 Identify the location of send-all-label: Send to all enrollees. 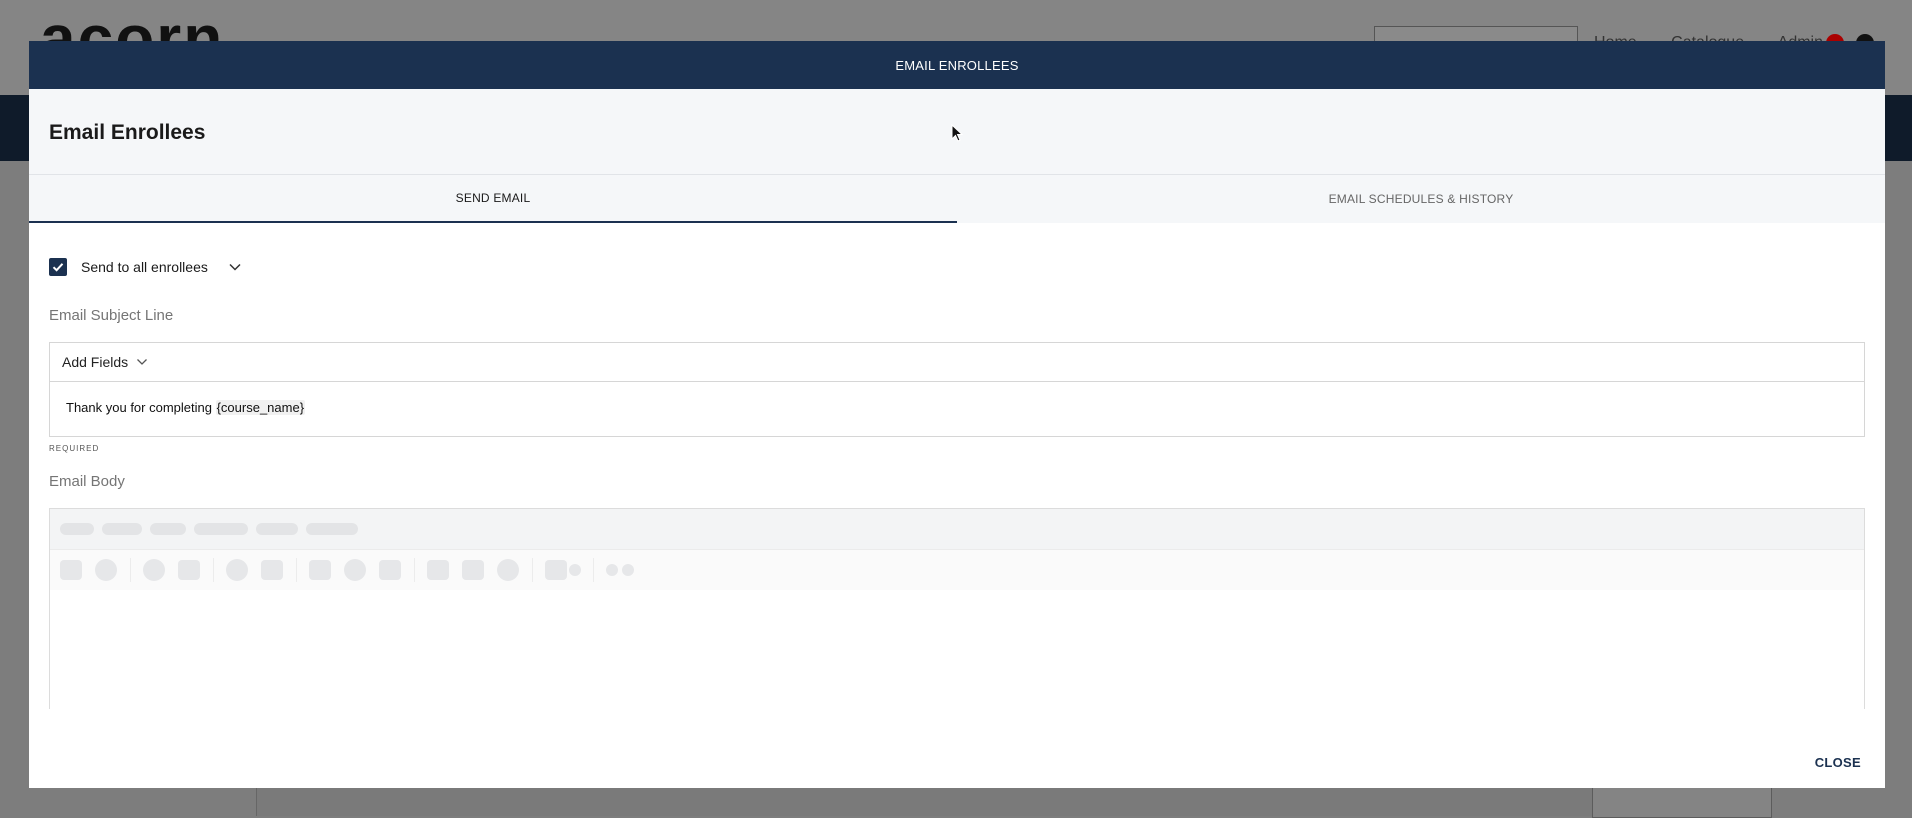
(144, 267).